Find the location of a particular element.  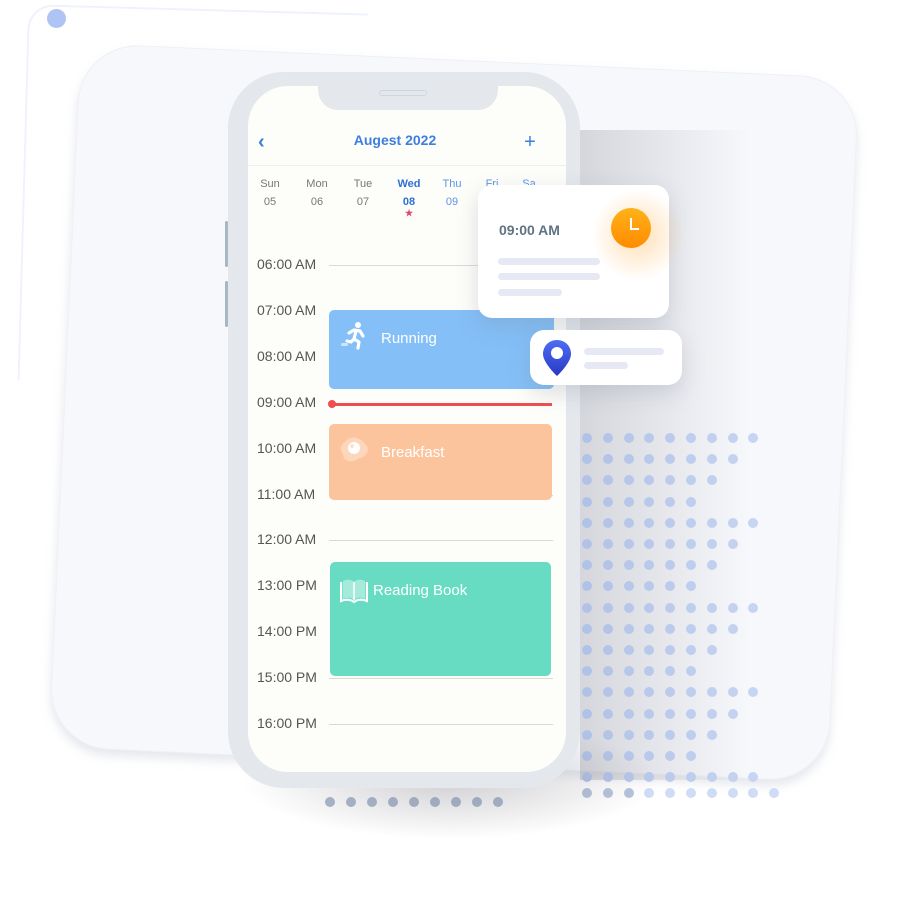

volume-up-button is located at coordinates (226, 244).